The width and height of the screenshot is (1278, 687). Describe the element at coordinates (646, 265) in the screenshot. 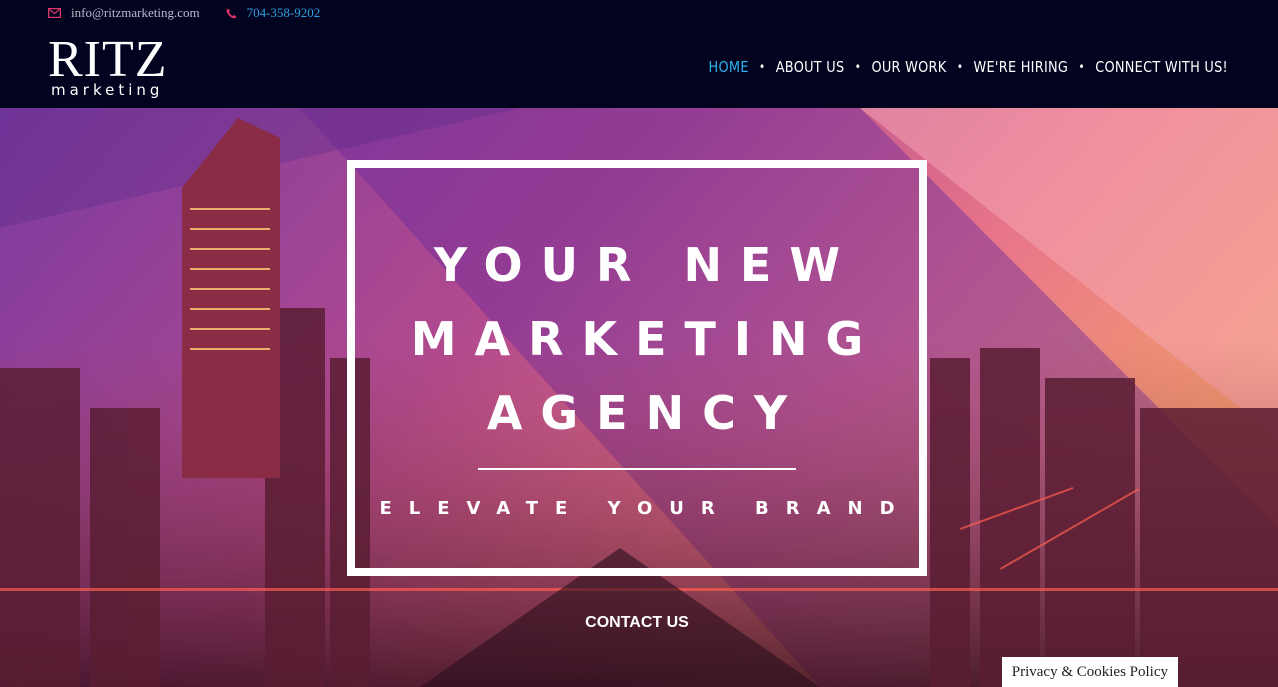

I see `headline-line: YOUR NEW` at that location.